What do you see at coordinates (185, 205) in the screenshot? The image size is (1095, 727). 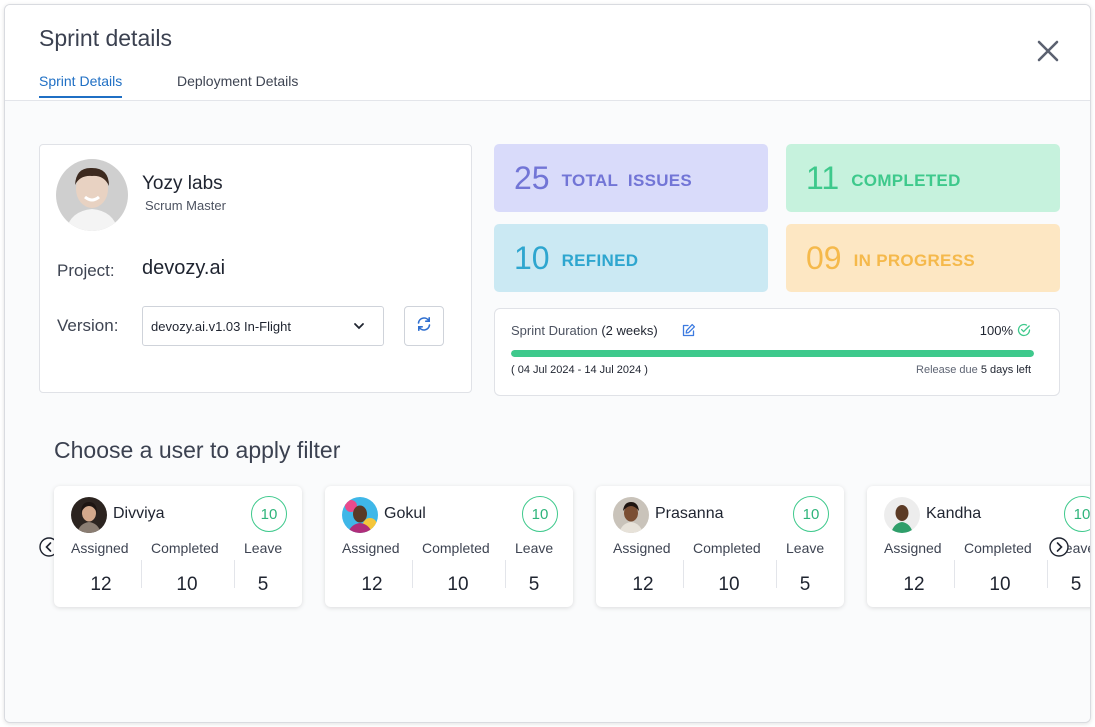 I see `user-role: Scrum Master` at bounding box center [185, 205].